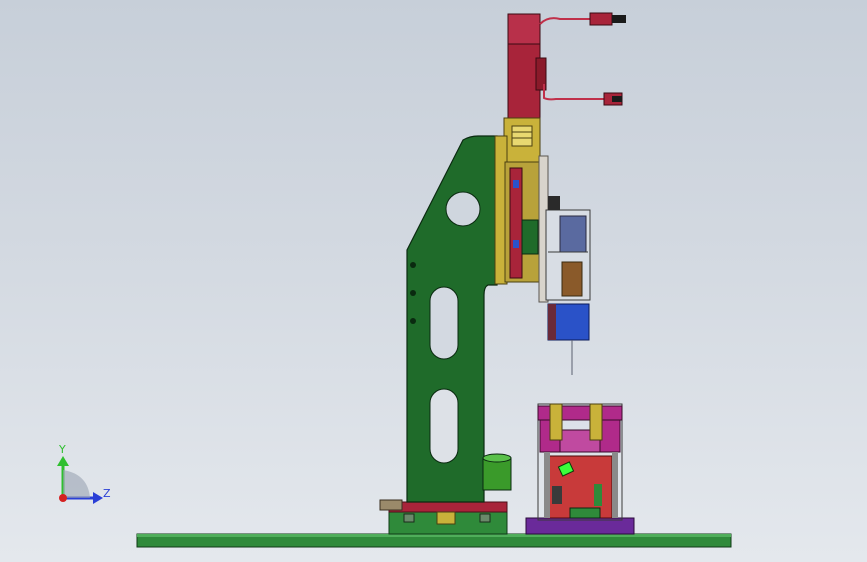 This screenshot has width=867, height=562. What do you see at coordinates (434, 540) in the screenshot?
I see `base-plate` at bounding box center [434, 540].